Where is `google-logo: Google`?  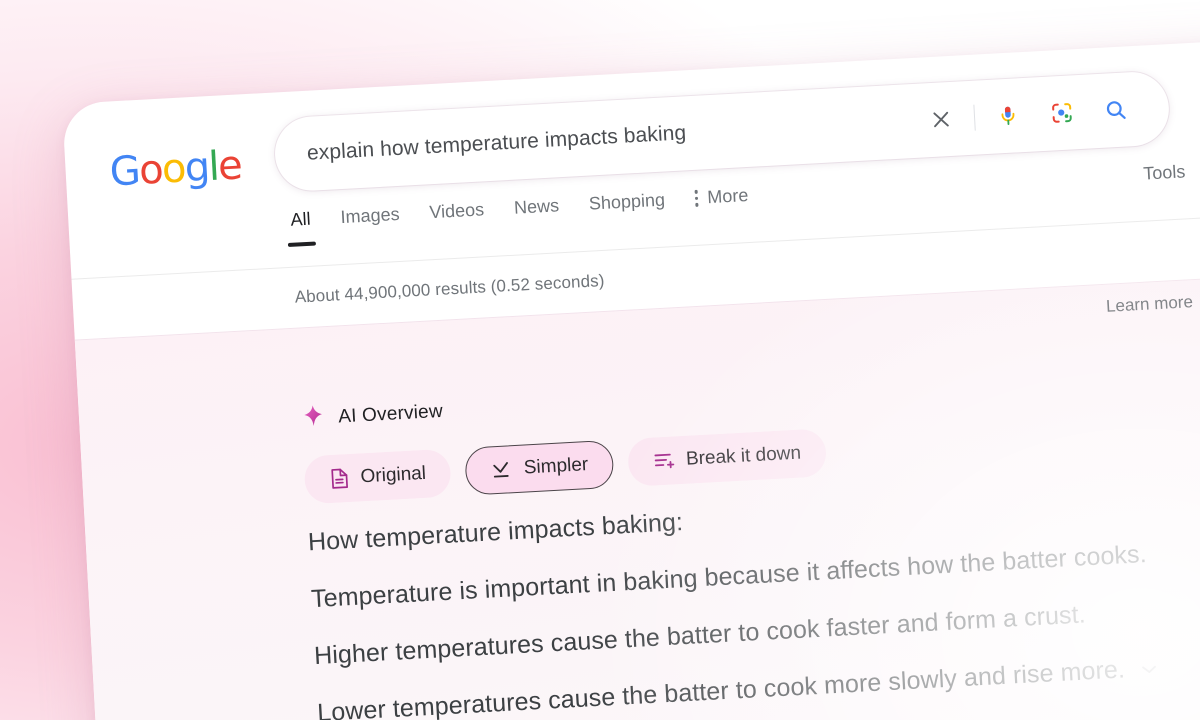
google-logo: Google is located at coordinates (176, 168).